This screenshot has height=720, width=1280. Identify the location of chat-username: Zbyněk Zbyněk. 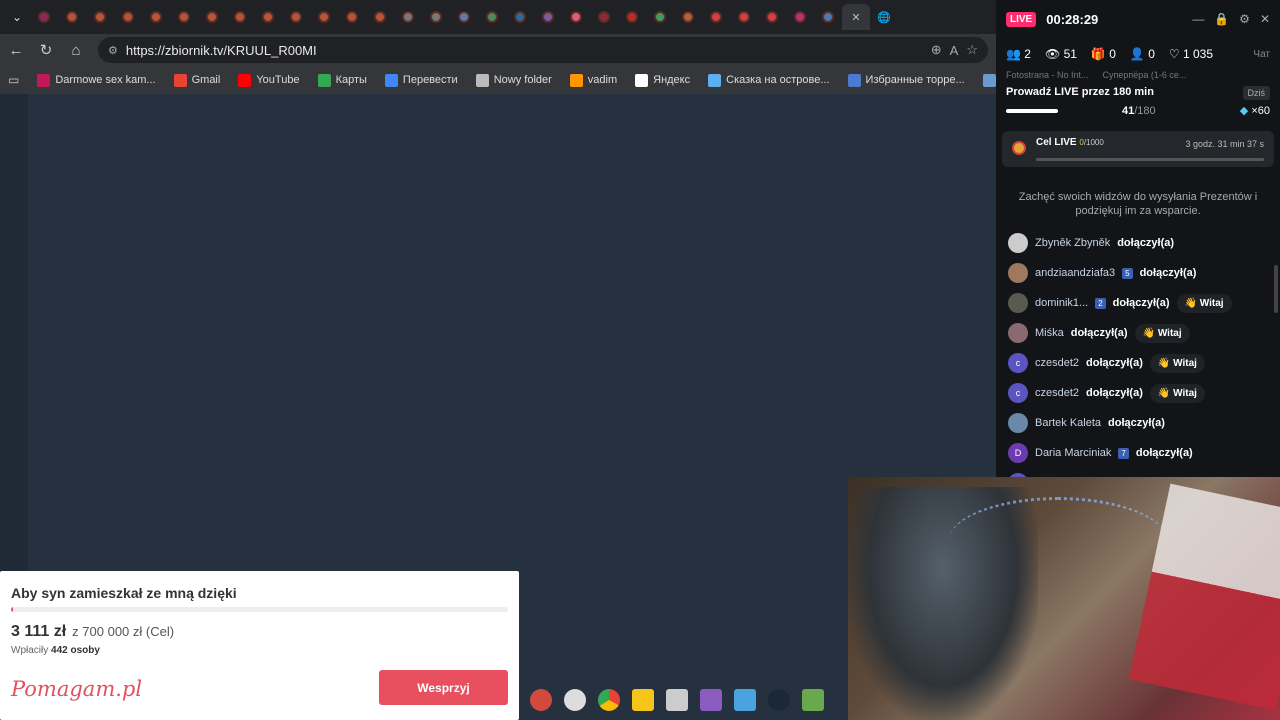
(1072, 243).